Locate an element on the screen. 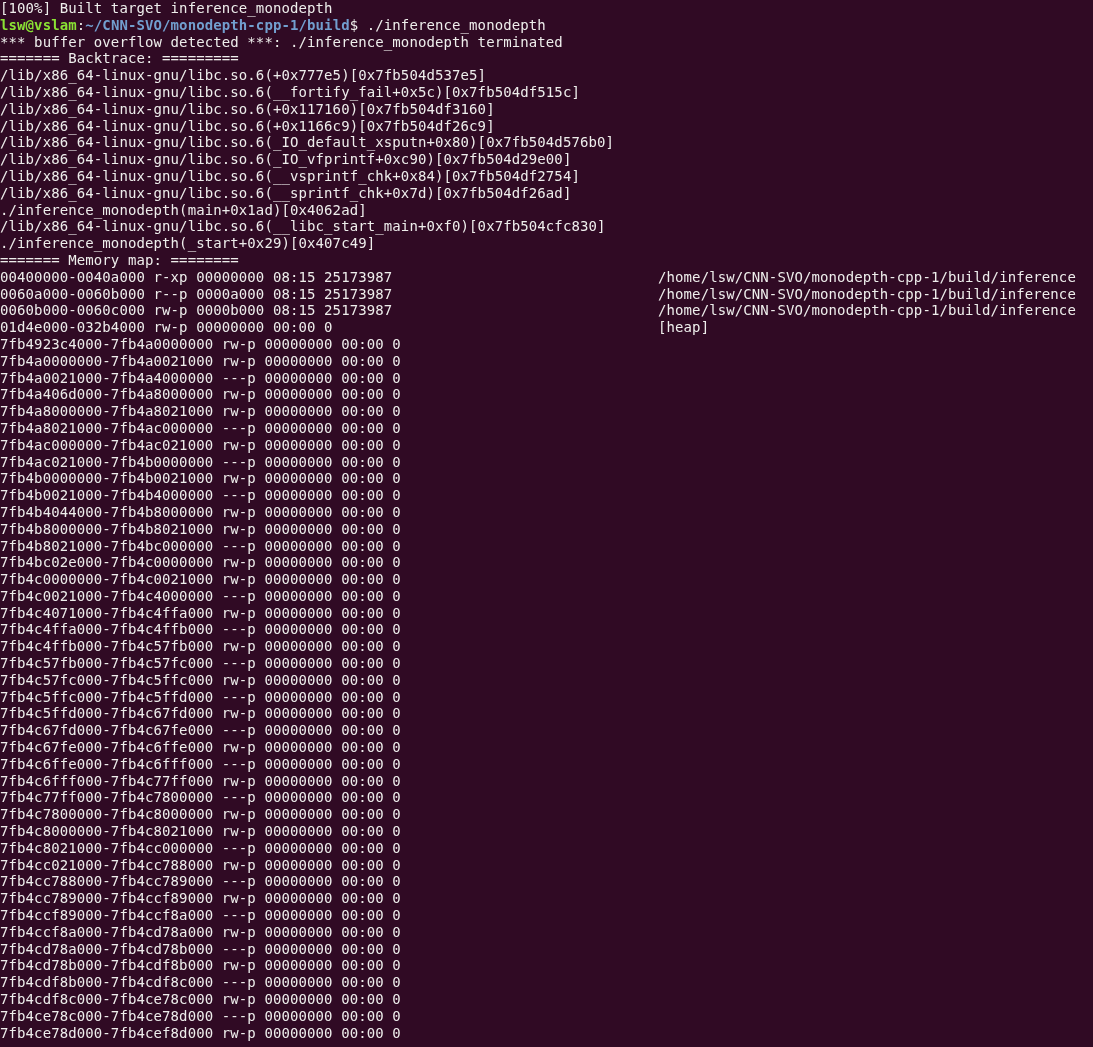  terminal-line: 7fb4c67fd000-7fb4c67fe000 ---p 00000000 00:00 0 is located at coordinates (201, 731).